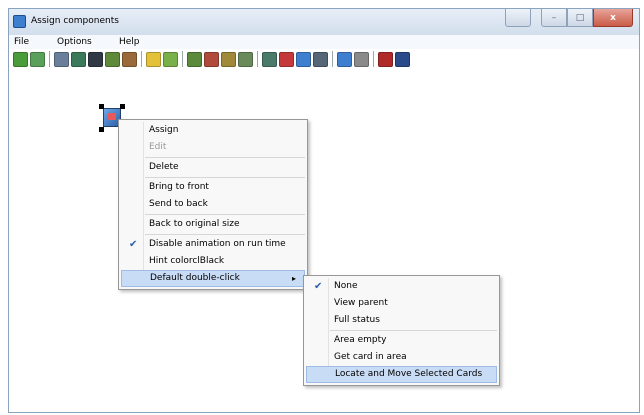  Describe the element at coordinates (179, 187) in the screenshot. I see `menu-item-label: Bring to front` at that location.